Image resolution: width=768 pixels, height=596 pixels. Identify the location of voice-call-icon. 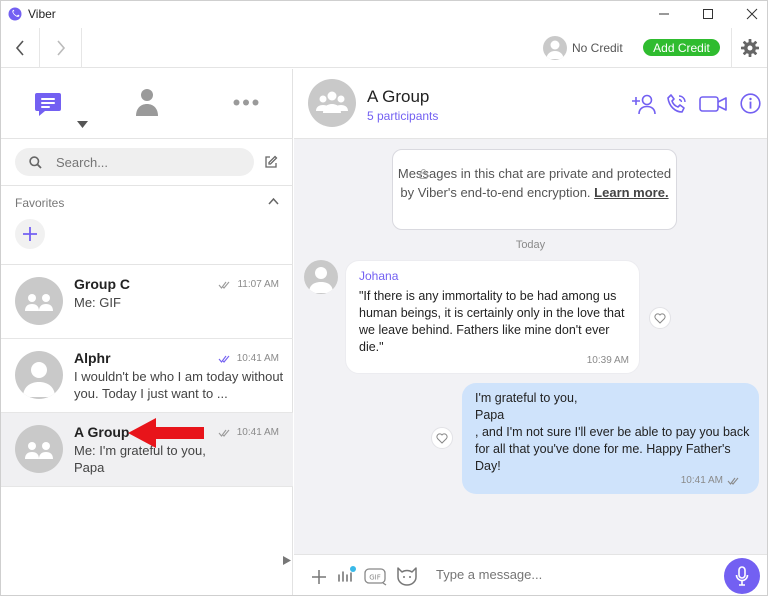
(677, 104).